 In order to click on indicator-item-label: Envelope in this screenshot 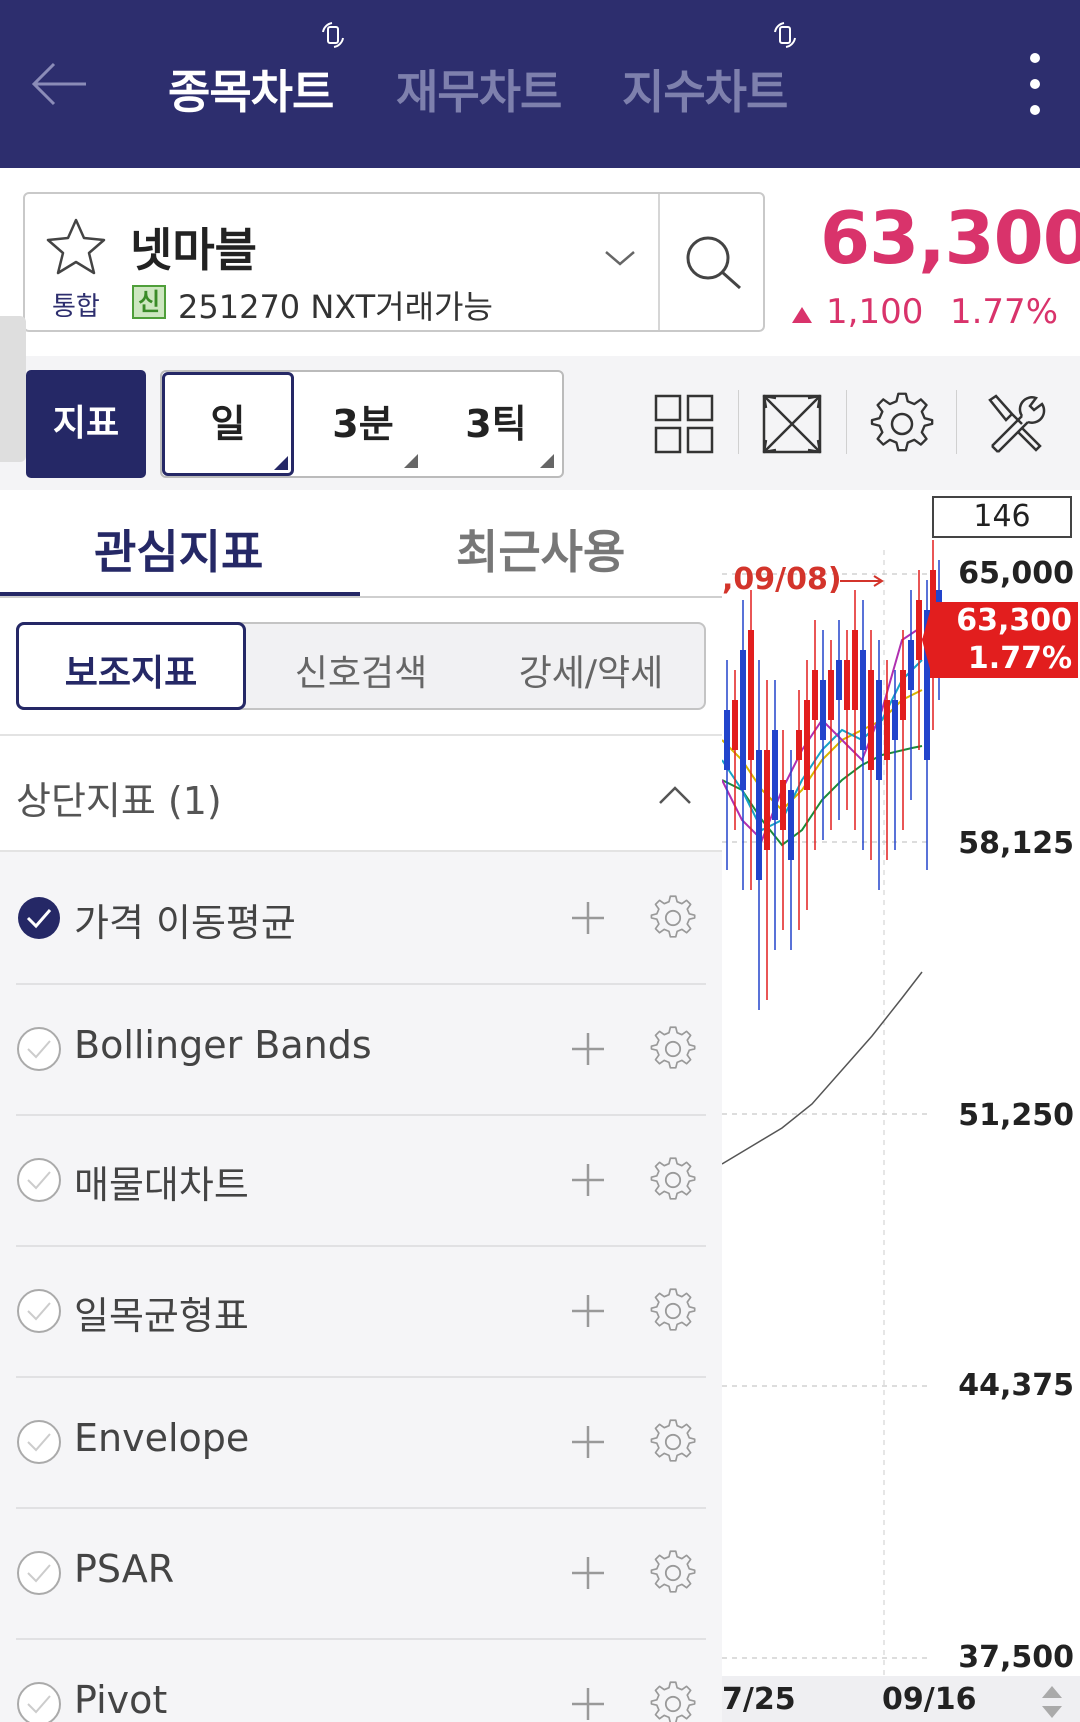, I will do `click(161, 1438)`.